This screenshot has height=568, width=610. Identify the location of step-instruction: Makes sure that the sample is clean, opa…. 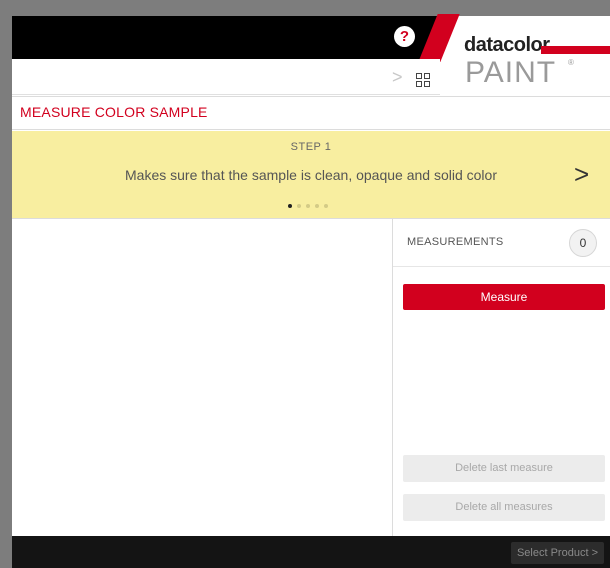
(311, 175).